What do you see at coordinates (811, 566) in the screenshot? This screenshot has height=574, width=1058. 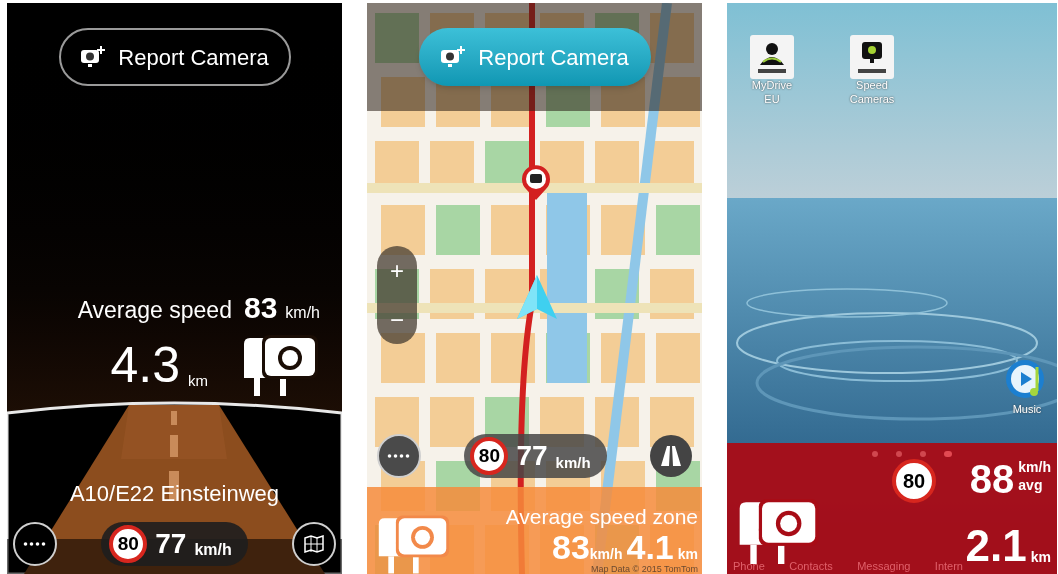 I see `dock-label: Contacts` at bounding box center [811, 566].